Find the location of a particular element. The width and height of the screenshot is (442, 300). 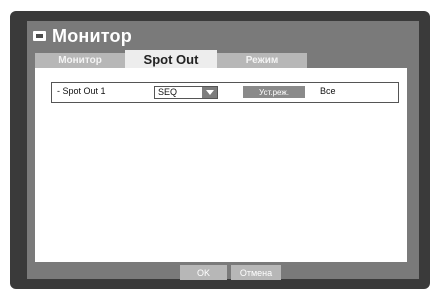

setup-mode-value: Все is located at coordinates (328, 91).